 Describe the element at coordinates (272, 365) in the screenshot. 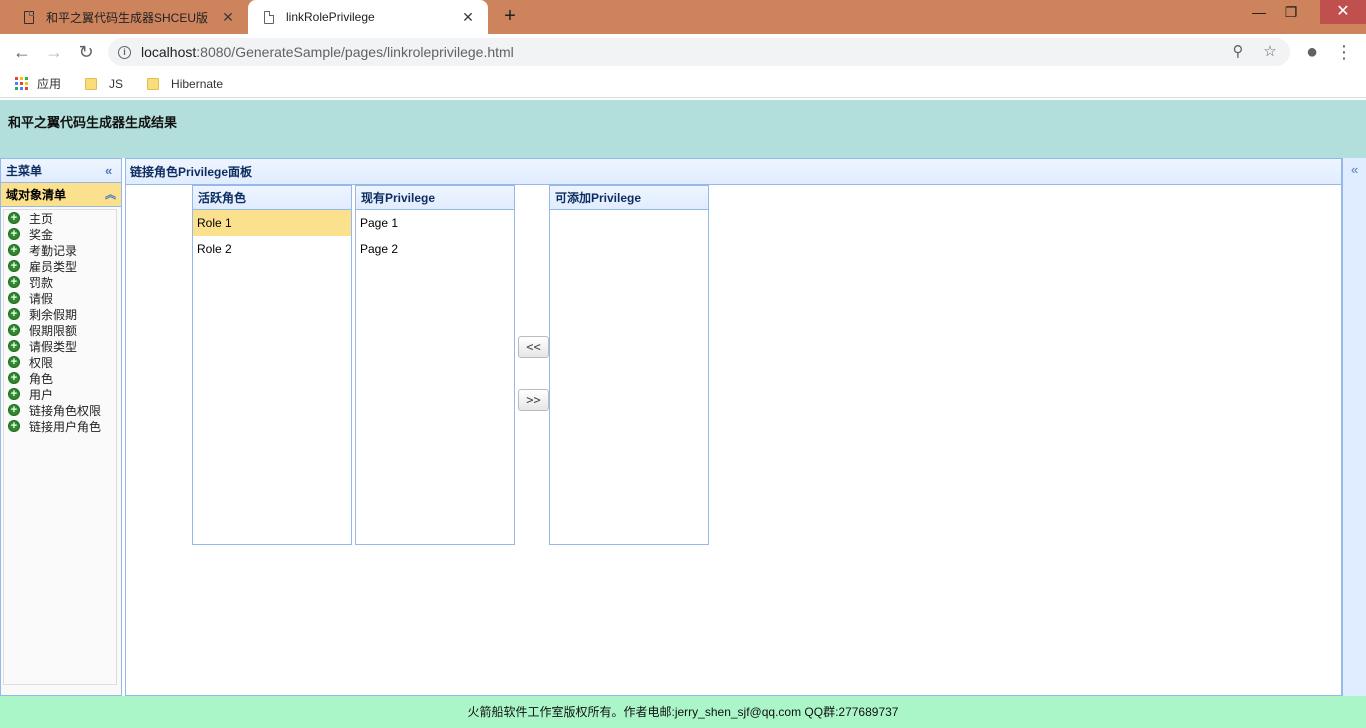

I see `active-roles-list: 活跃角色 Role 1 Role 2` at that location.